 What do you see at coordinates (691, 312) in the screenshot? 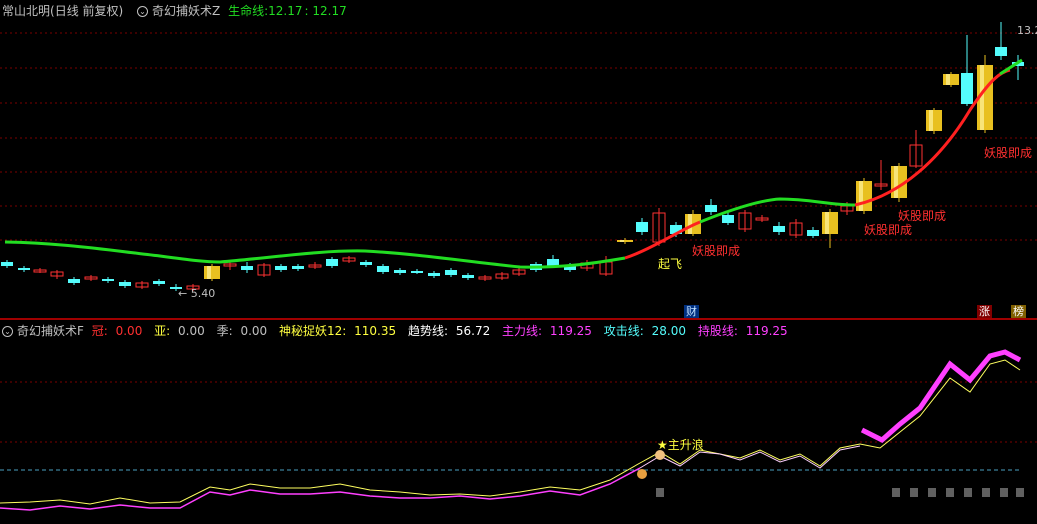
I see `finance-badge: 财` at bounding box center [691, 312].